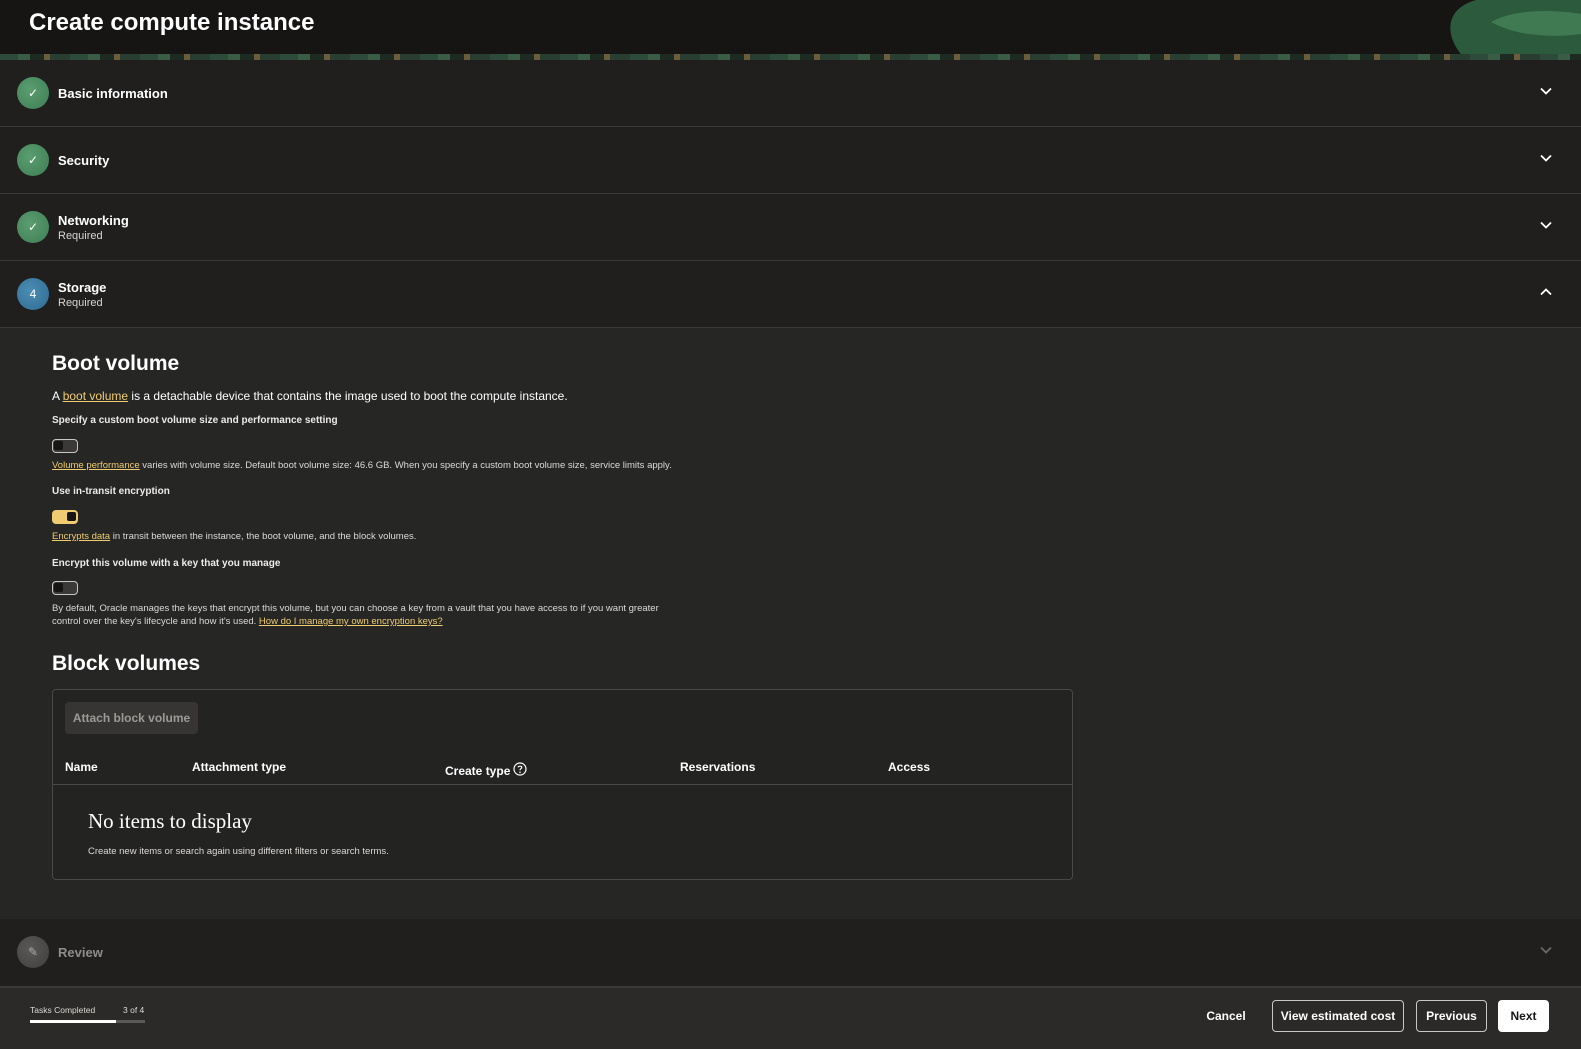  What do you see at coordinates (790, 227) in the screenshot?
I see `section-networking: ✓ Networking Required` at bounding box center [790, 227].